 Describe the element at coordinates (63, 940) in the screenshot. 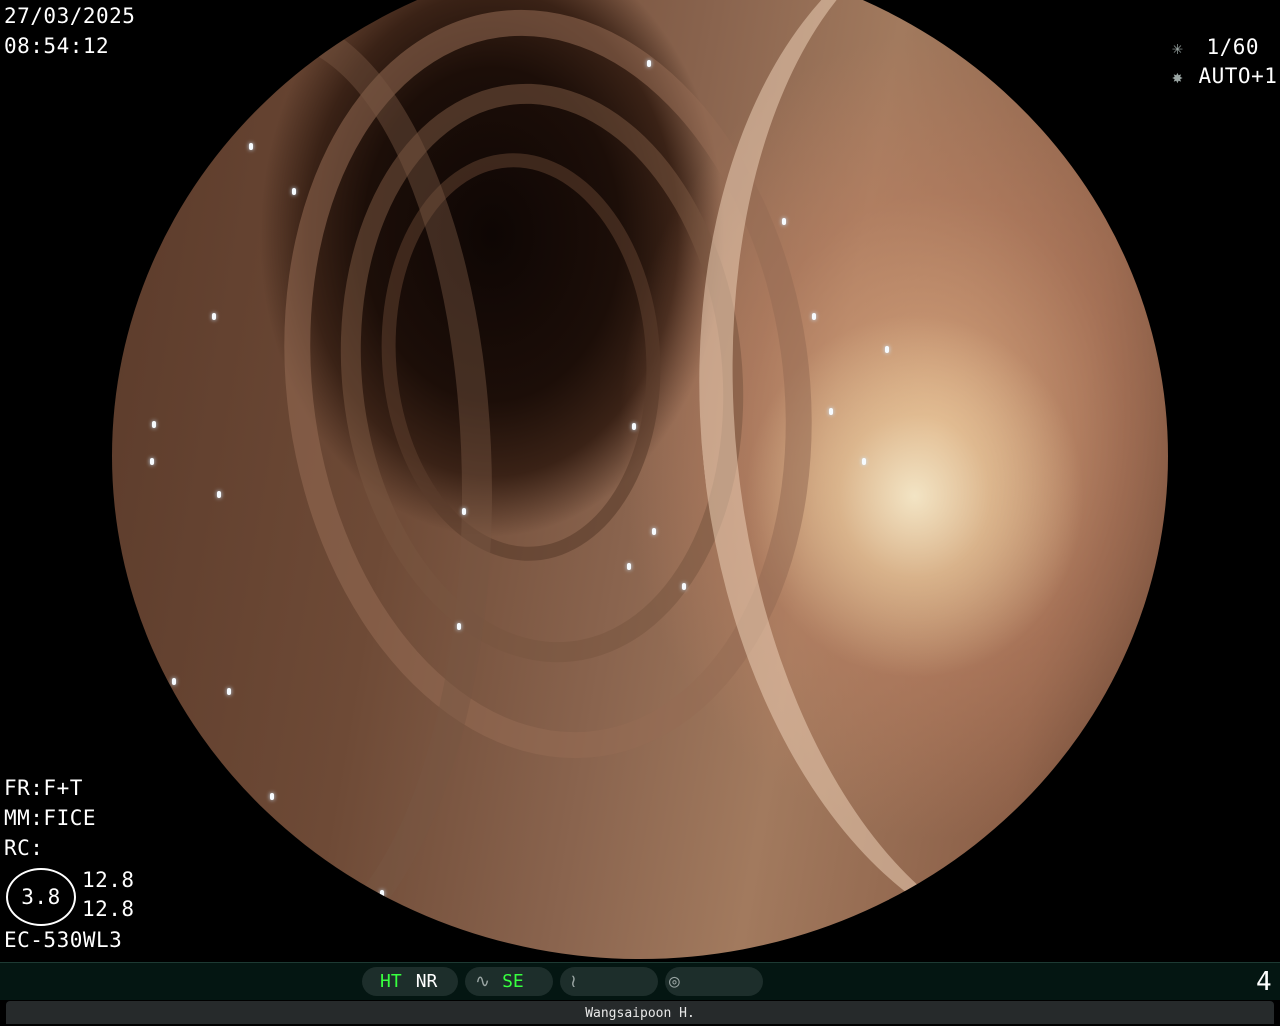

I see `scope-model: EC-530WL3` at that location.